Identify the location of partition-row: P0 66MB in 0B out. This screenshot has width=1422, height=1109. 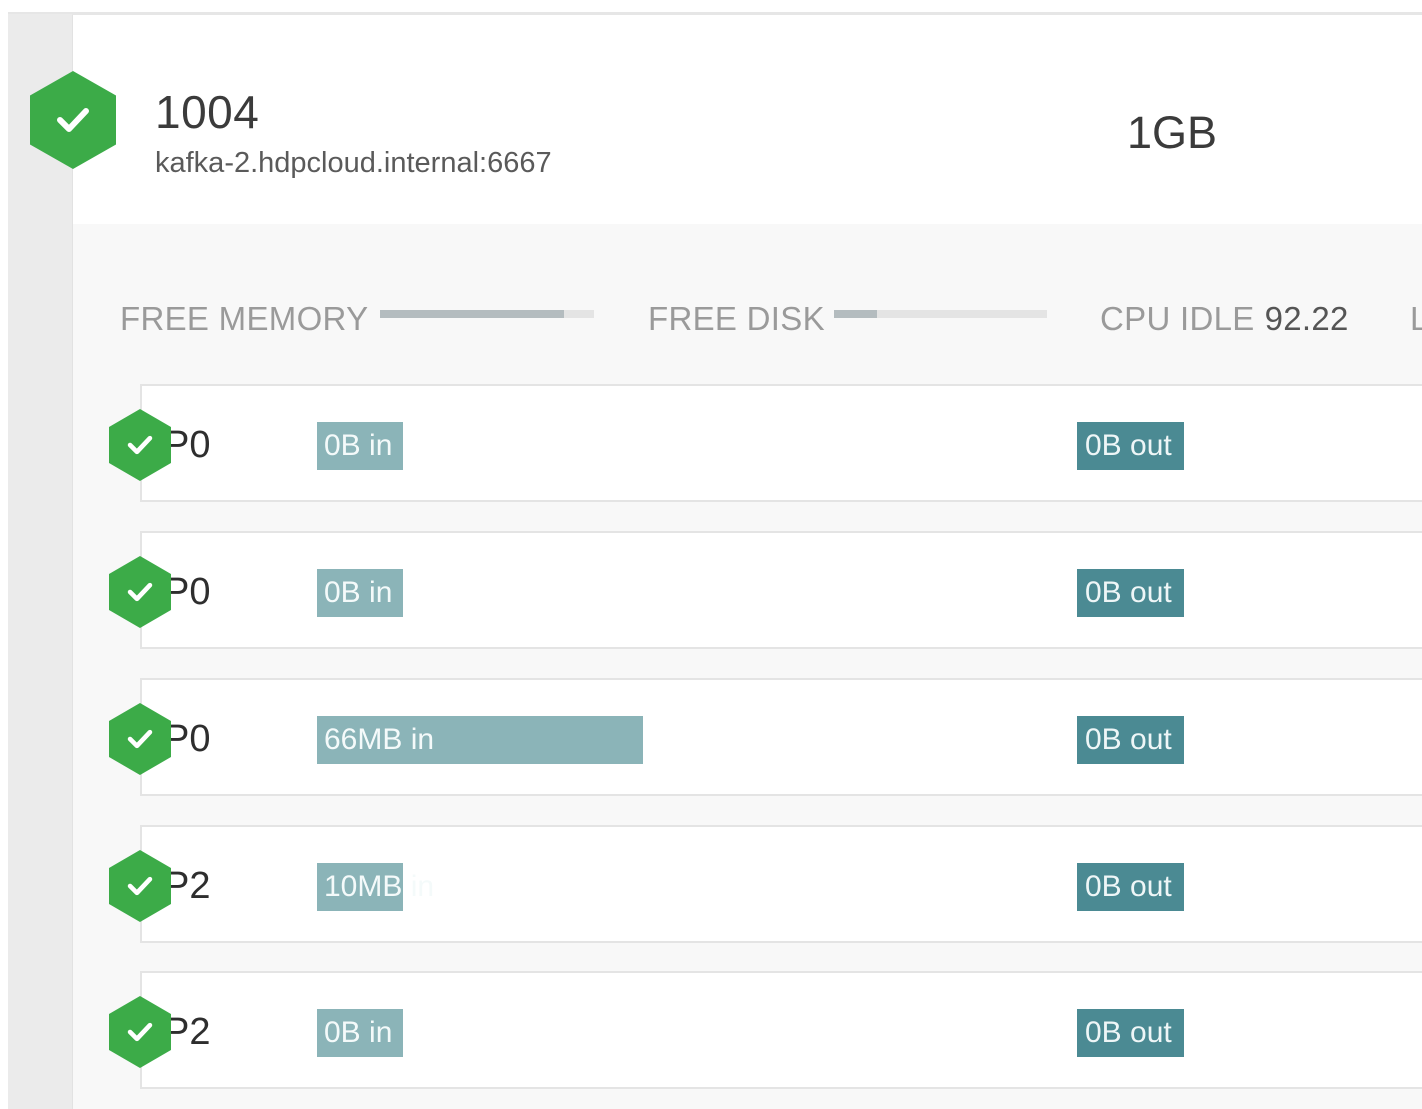
(781, 737).